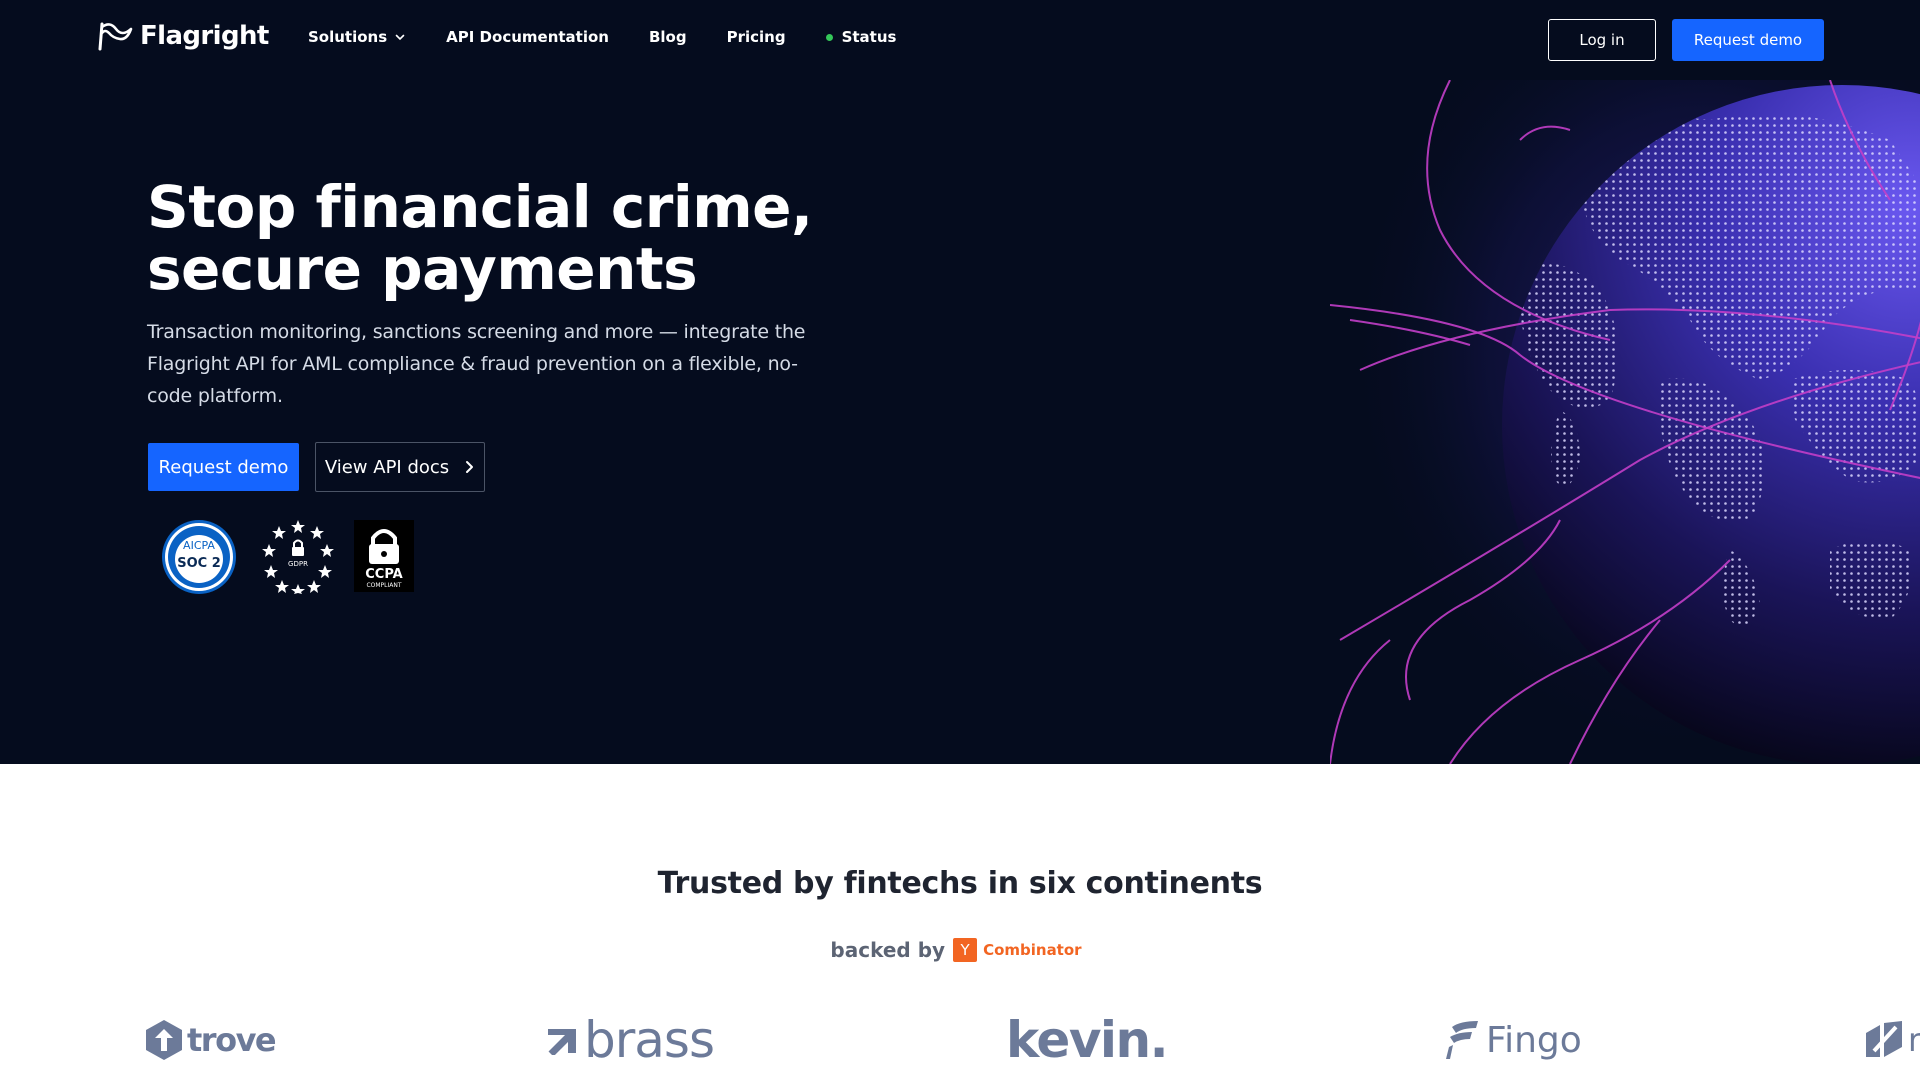  I want to click on ycombinator-logo-icon: Y, so click(965, 950).